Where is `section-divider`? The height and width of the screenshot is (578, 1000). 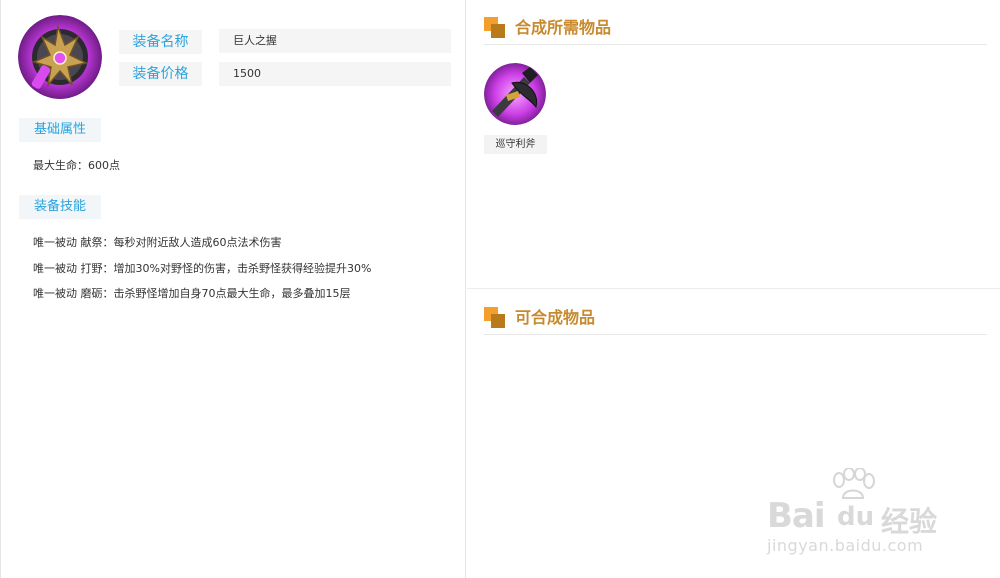 section-divider is located at coordinates (733, 288).